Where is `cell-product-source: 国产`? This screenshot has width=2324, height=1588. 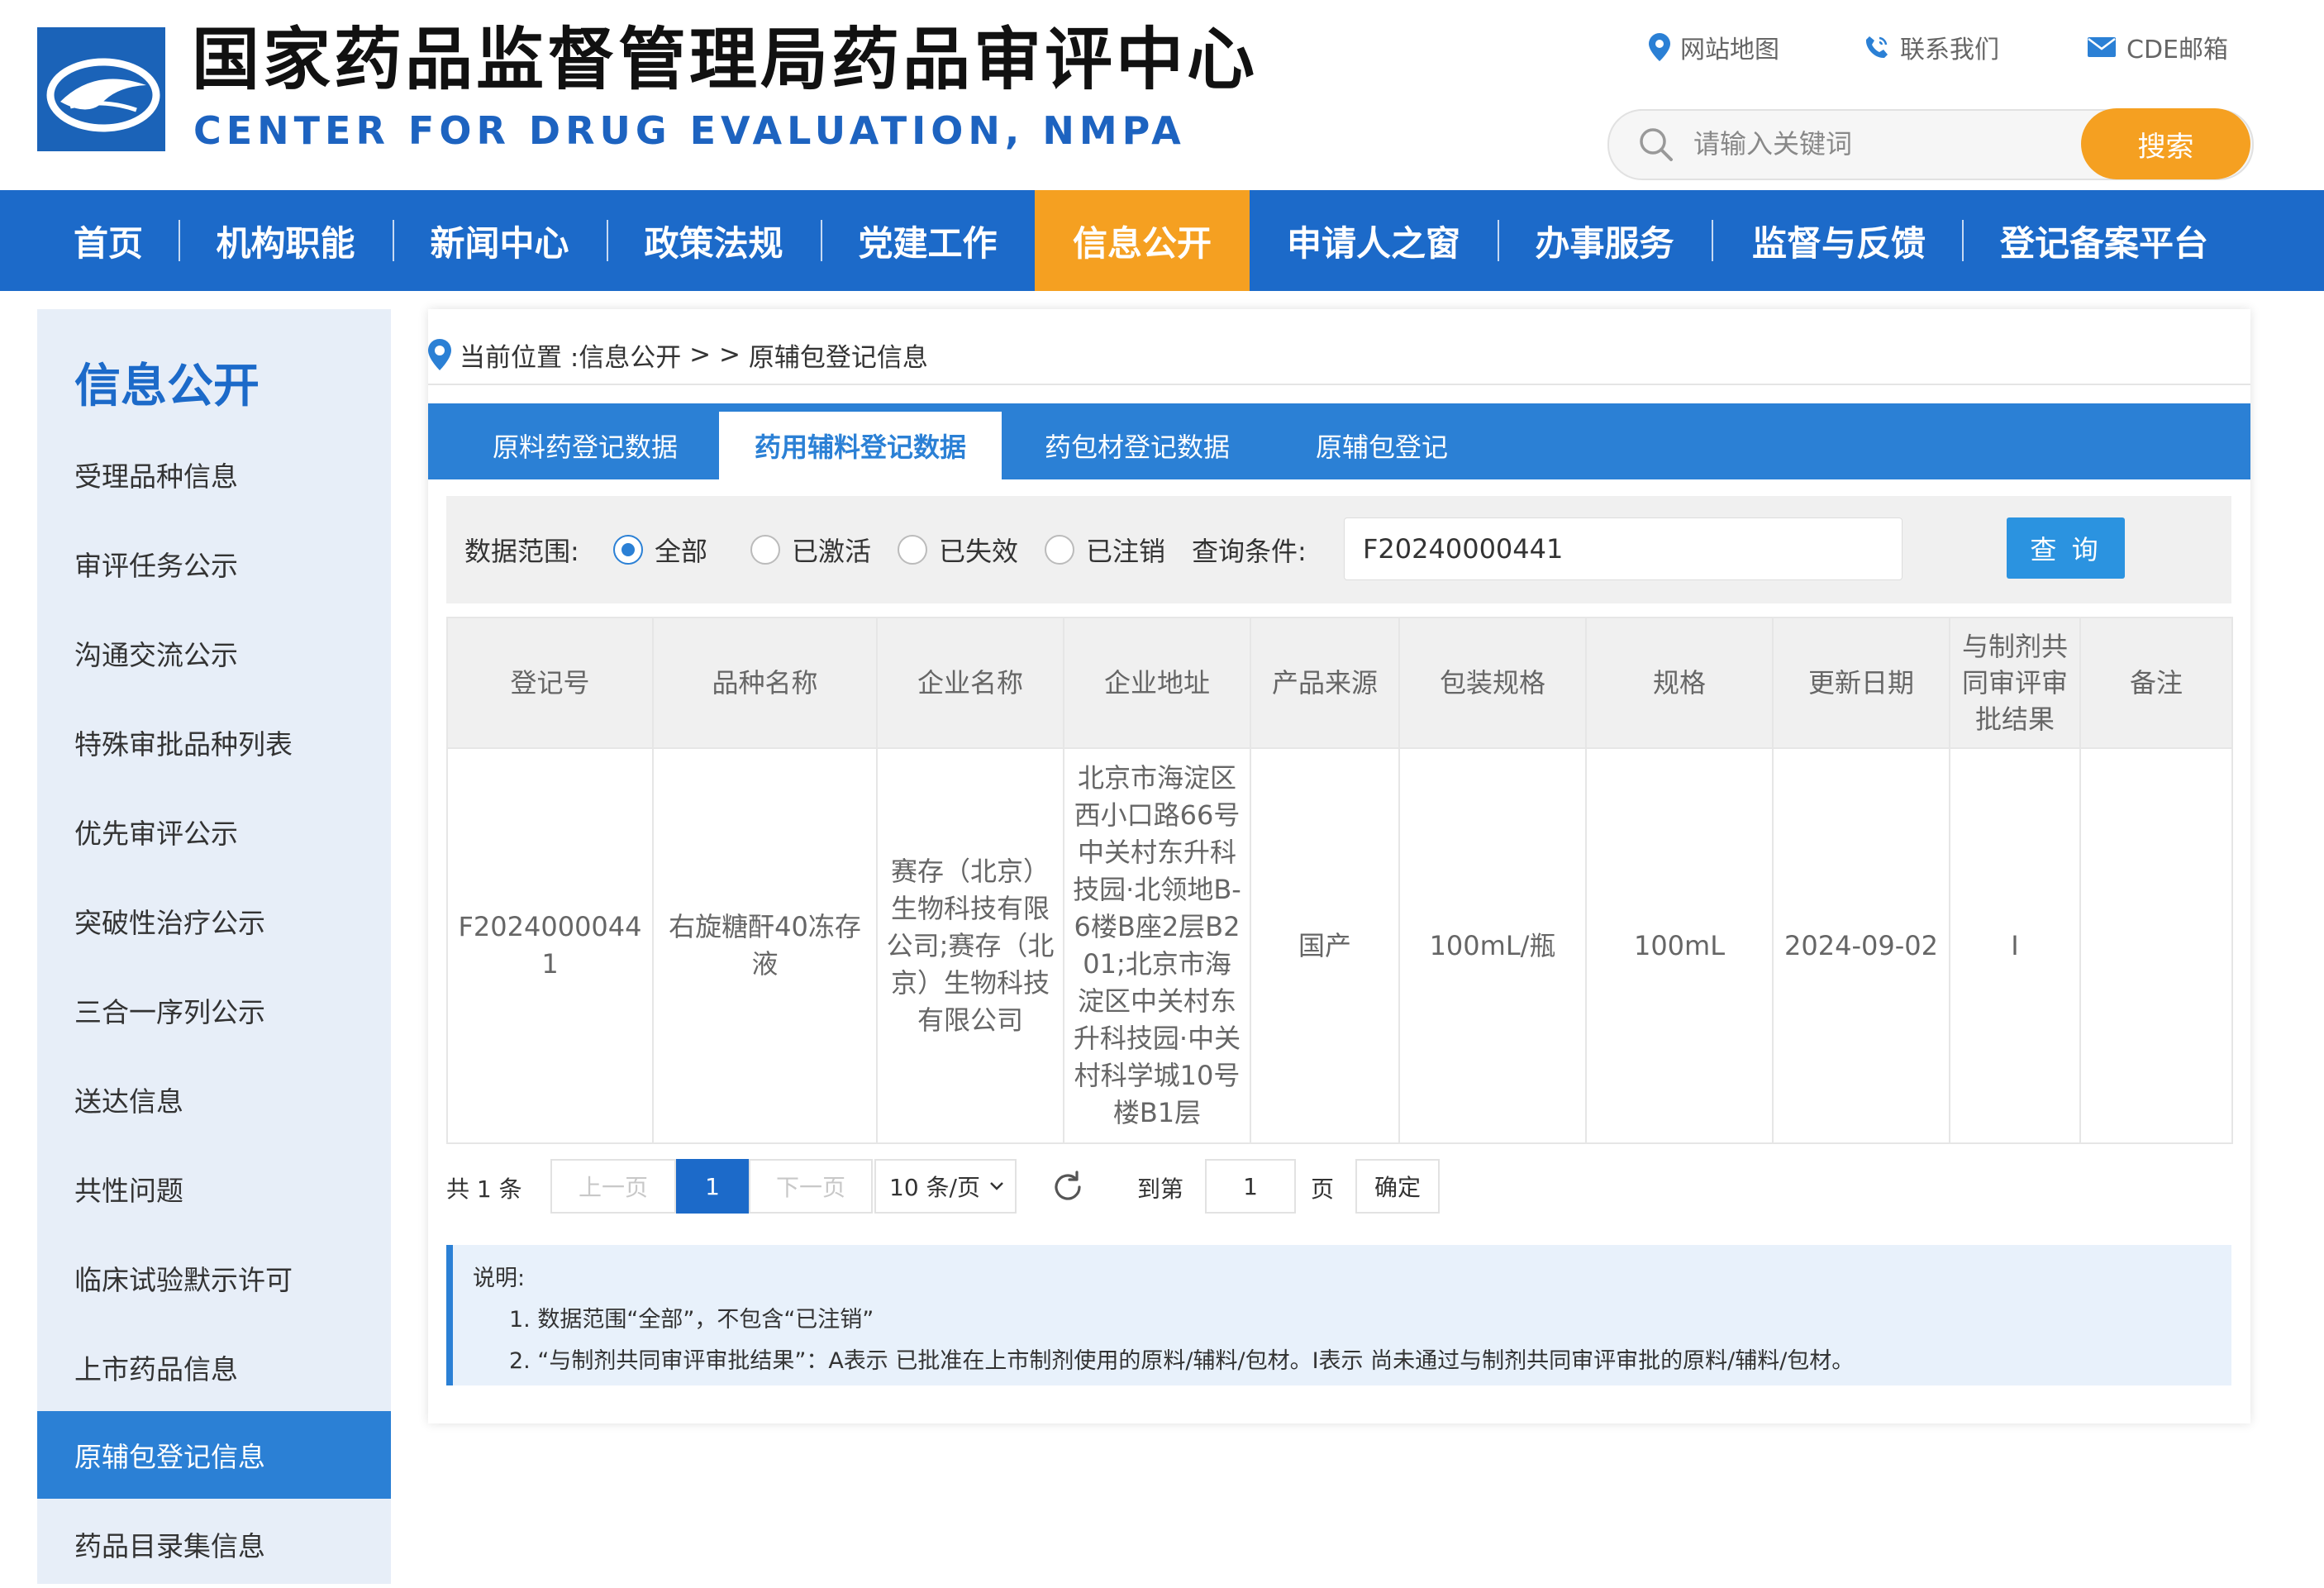 cell-product-source: 国产 is located at coordinates (1325, 946).